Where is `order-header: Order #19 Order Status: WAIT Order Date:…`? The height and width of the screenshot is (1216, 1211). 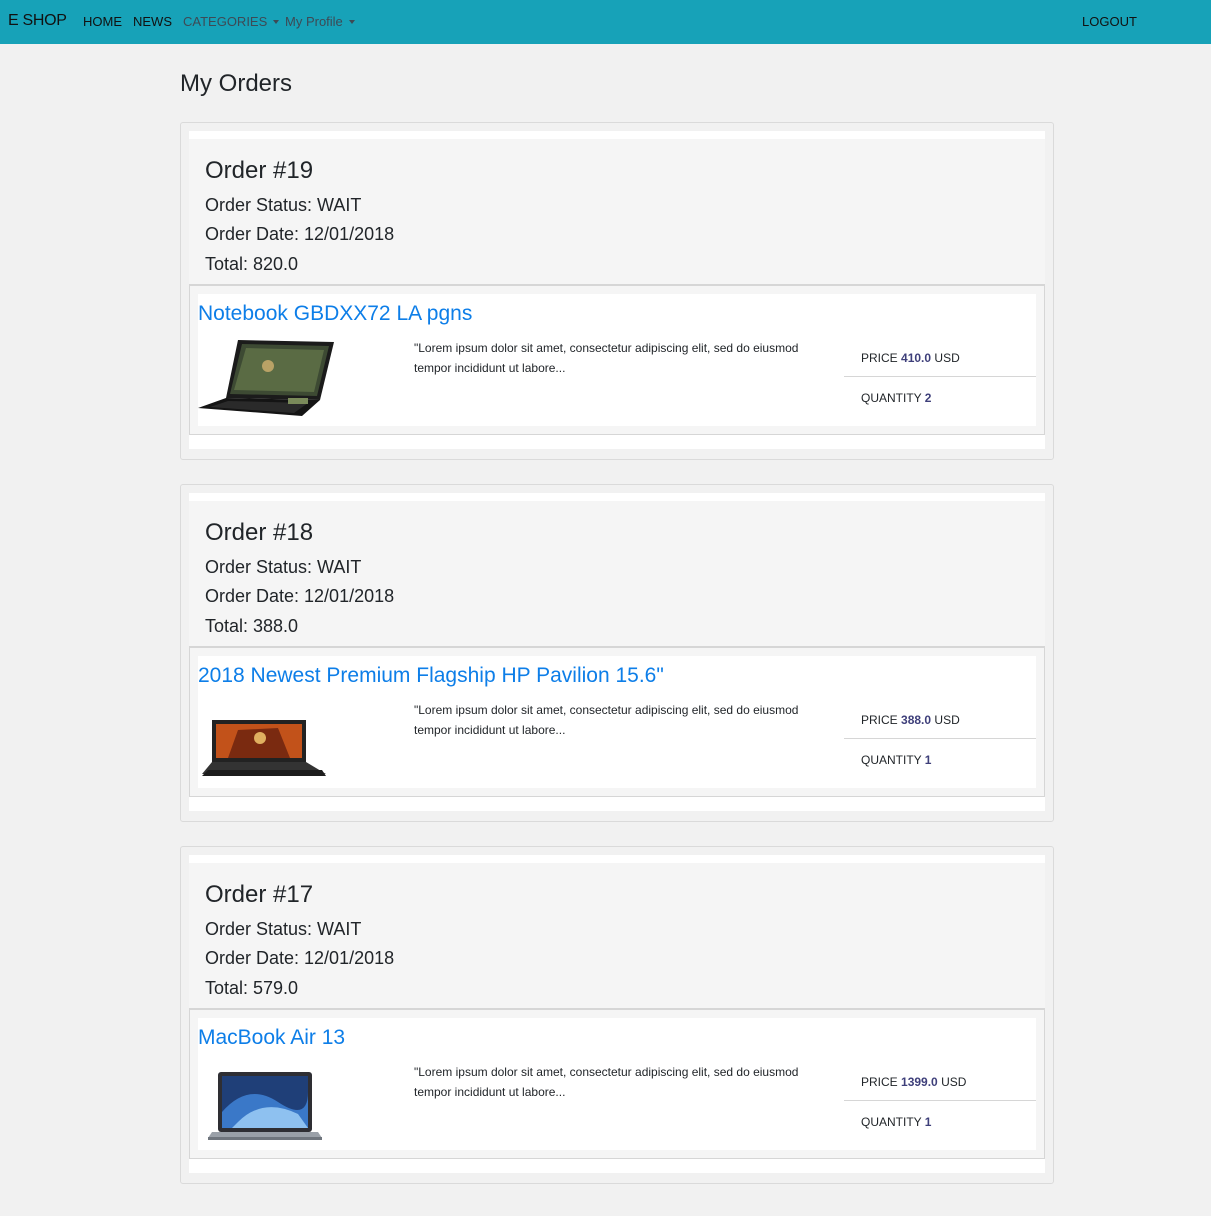 order-header: Order #19 Order Status: WAIT Order Date:… is located at coordinates (617, 208).